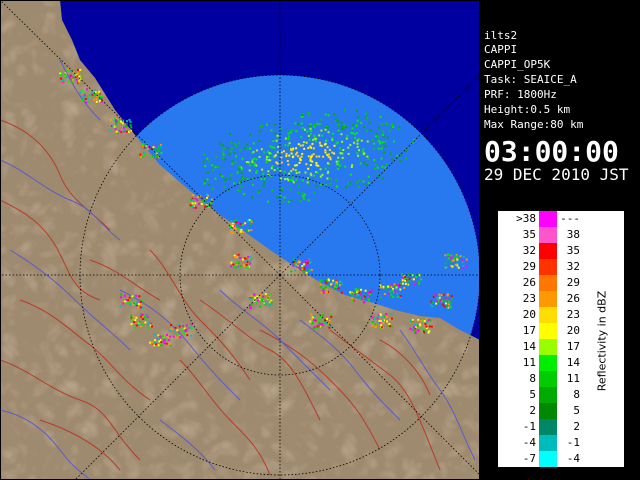 This screenshot has height=480, width=640. Describe the element at coordinates (529, 330) in the screenshot. I see `legend-lower-bound: 17` at that location.